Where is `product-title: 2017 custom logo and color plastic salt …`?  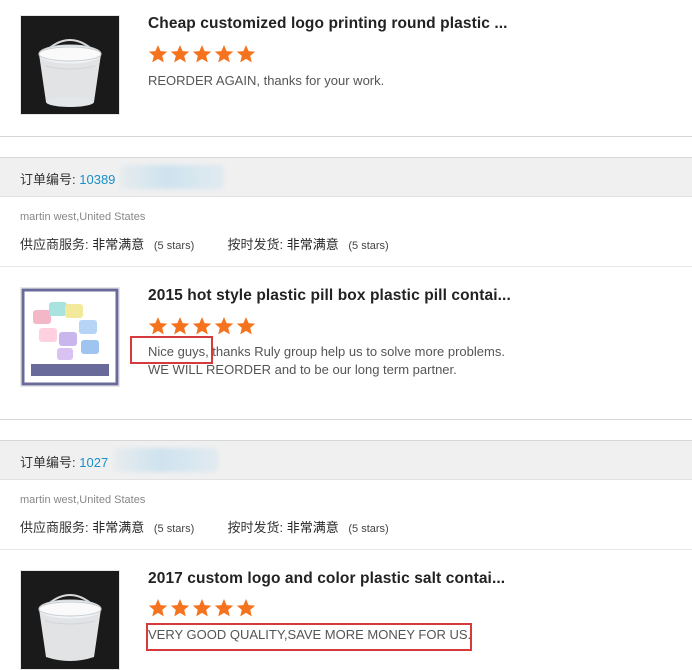 product-title: 2017 custom logo and color plastic salt … is located at coordinates (326, 579).